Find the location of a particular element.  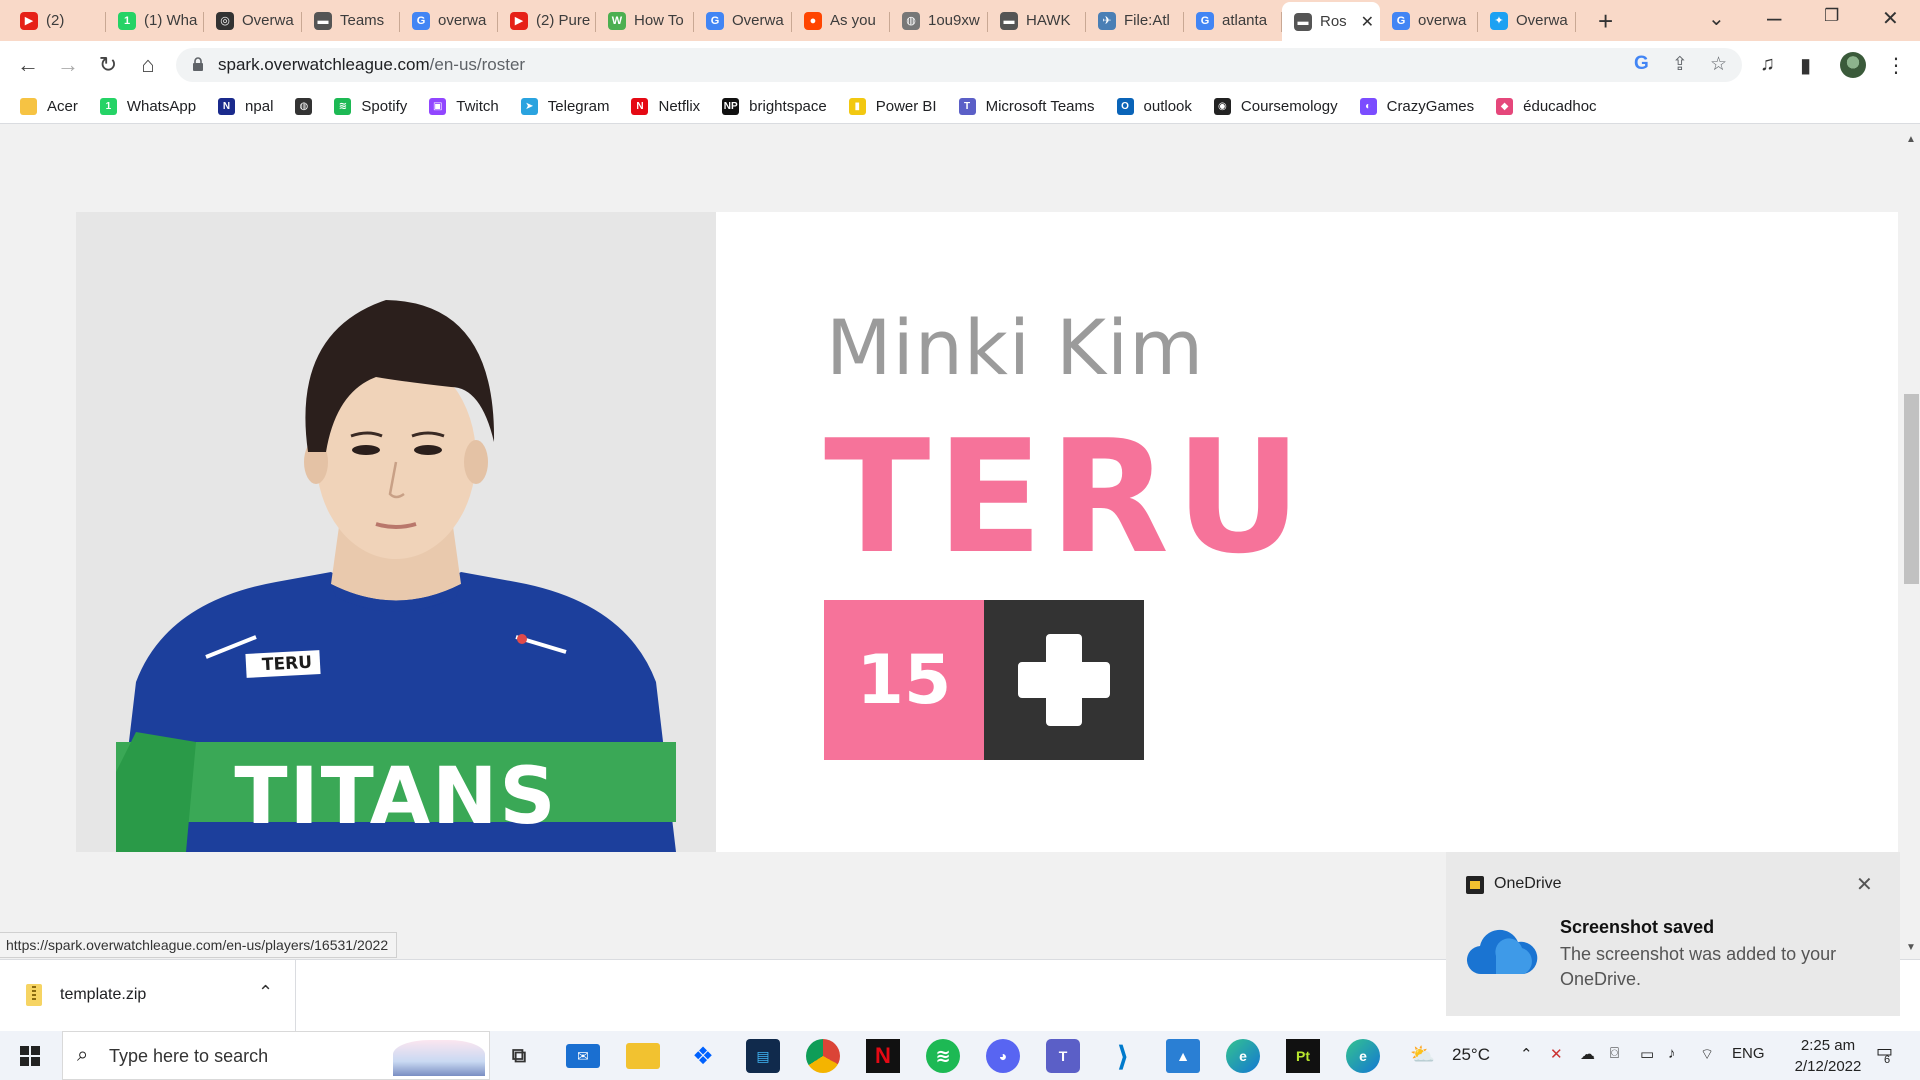

bookmark-item: Acer is located at coordinates (49, 106).